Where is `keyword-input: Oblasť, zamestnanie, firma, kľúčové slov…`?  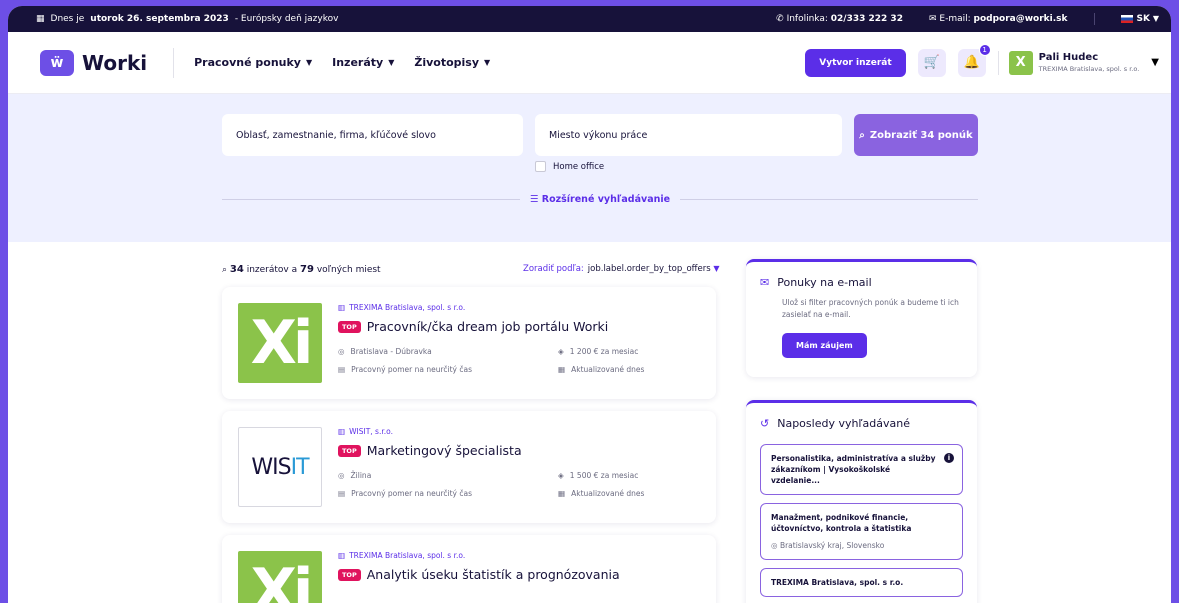
keyword-input: Oblasť, zamestnanie, firma, kľúčové slov… is located at coordinates (372, 135).